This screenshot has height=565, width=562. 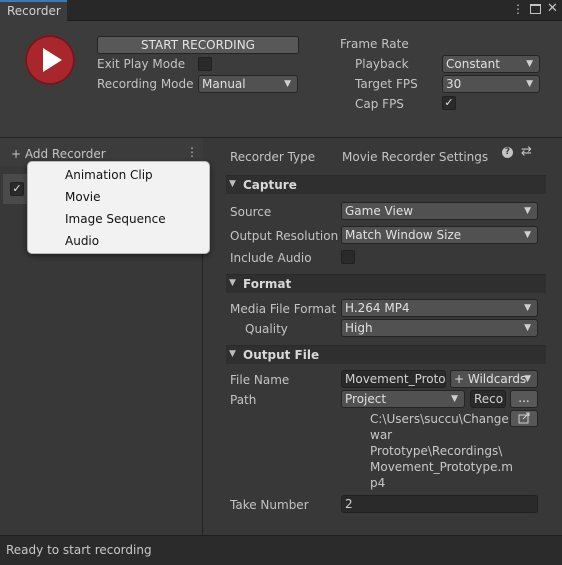 What do you see at coordinates (552, 8) in the screenshot?
I see `close-icon: ✕` at bounding box center [552, 8].